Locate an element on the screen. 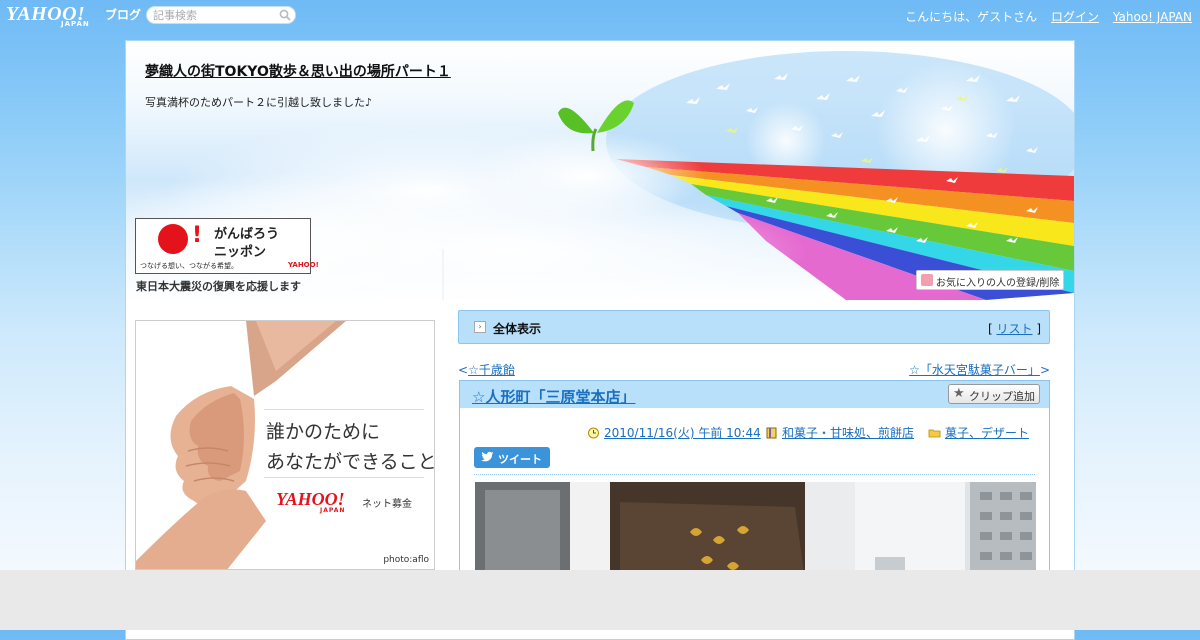 The image size is (1200, 640). next-article: ☆「水天宮駄菓子バー」> is located at coordinates (979, 369).